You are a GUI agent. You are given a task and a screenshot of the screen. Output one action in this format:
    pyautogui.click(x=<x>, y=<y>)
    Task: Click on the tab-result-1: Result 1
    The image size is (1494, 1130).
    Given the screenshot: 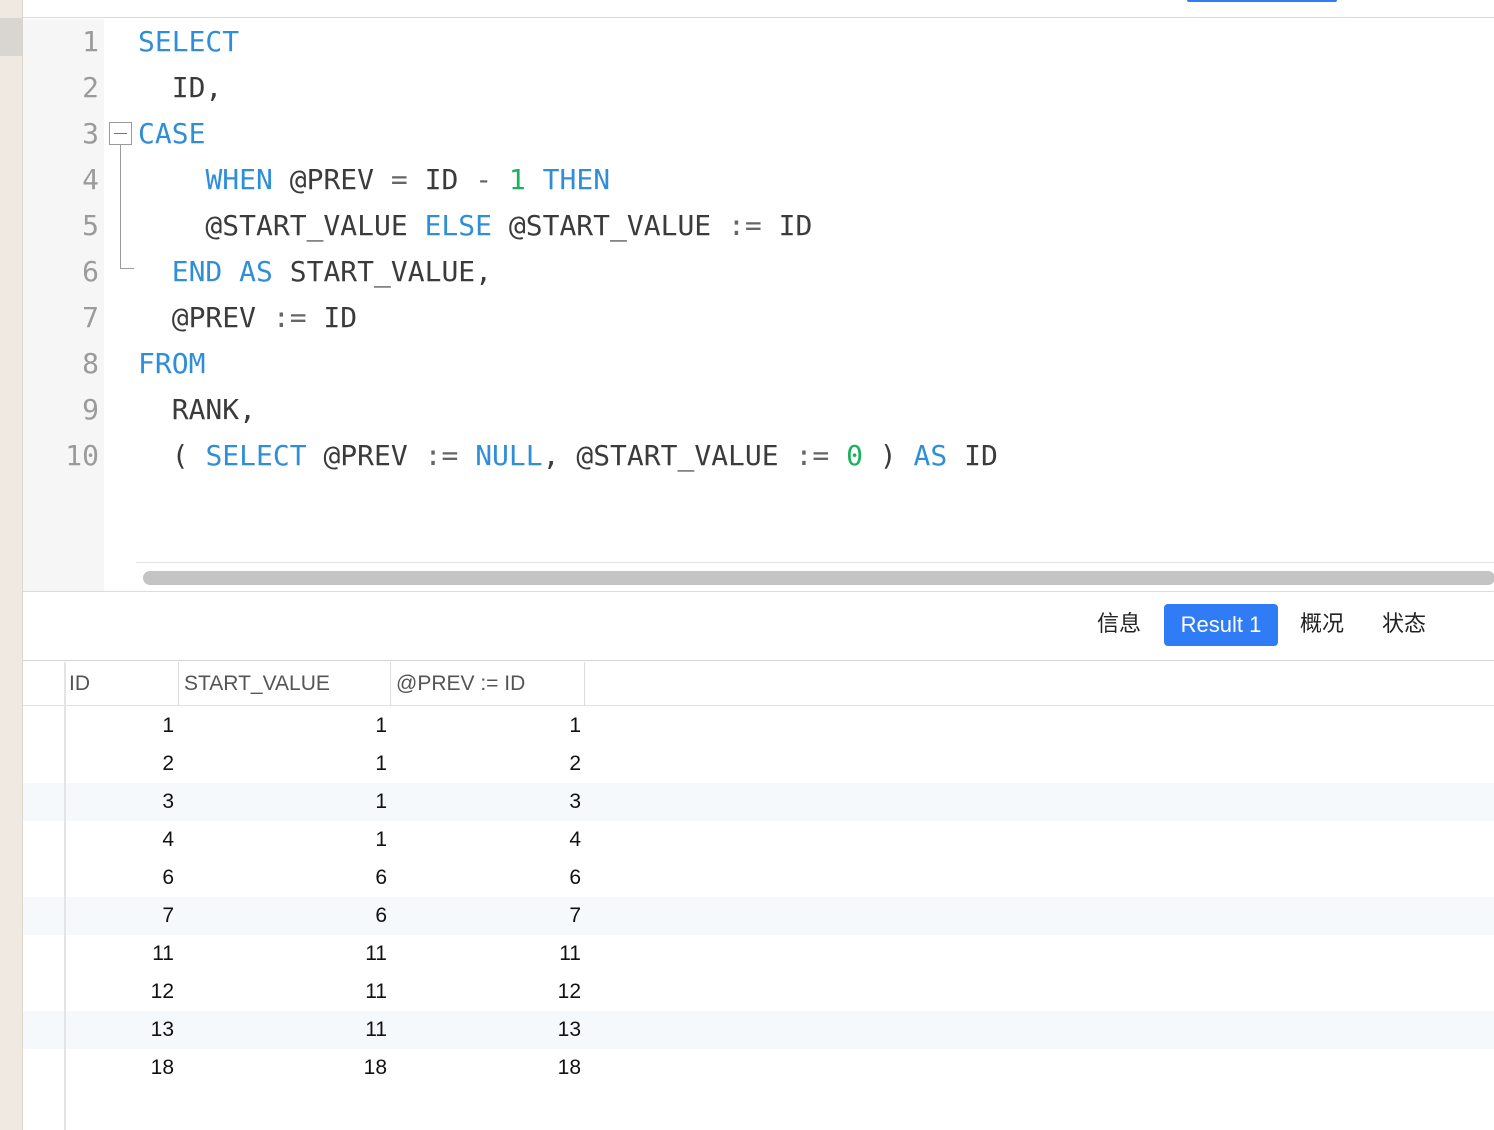 What is the action you would take?
    pyautogui.click(x=1221, y=625)
    